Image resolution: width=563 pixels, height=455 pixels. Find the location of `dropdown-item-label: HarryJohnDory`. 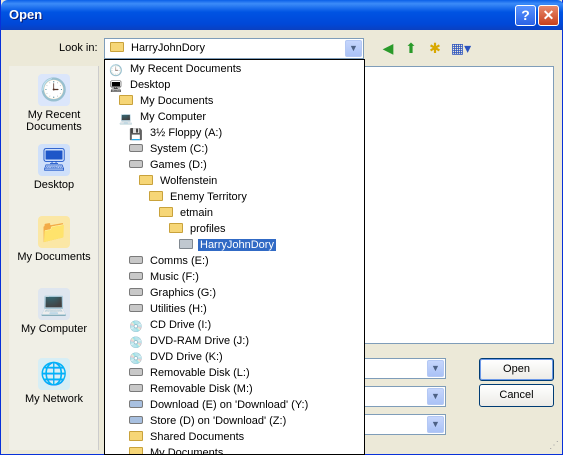

dropdown-item-label: HarryJohnDory is located at coordinates (237, 245).